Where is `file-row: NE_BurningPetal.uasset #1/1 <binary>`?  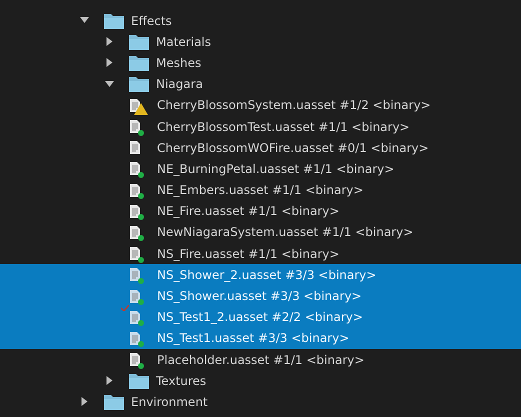
file-row: NE_BurningPetal.uasset #1/1 <binary> is located at coordinates (260, 169).